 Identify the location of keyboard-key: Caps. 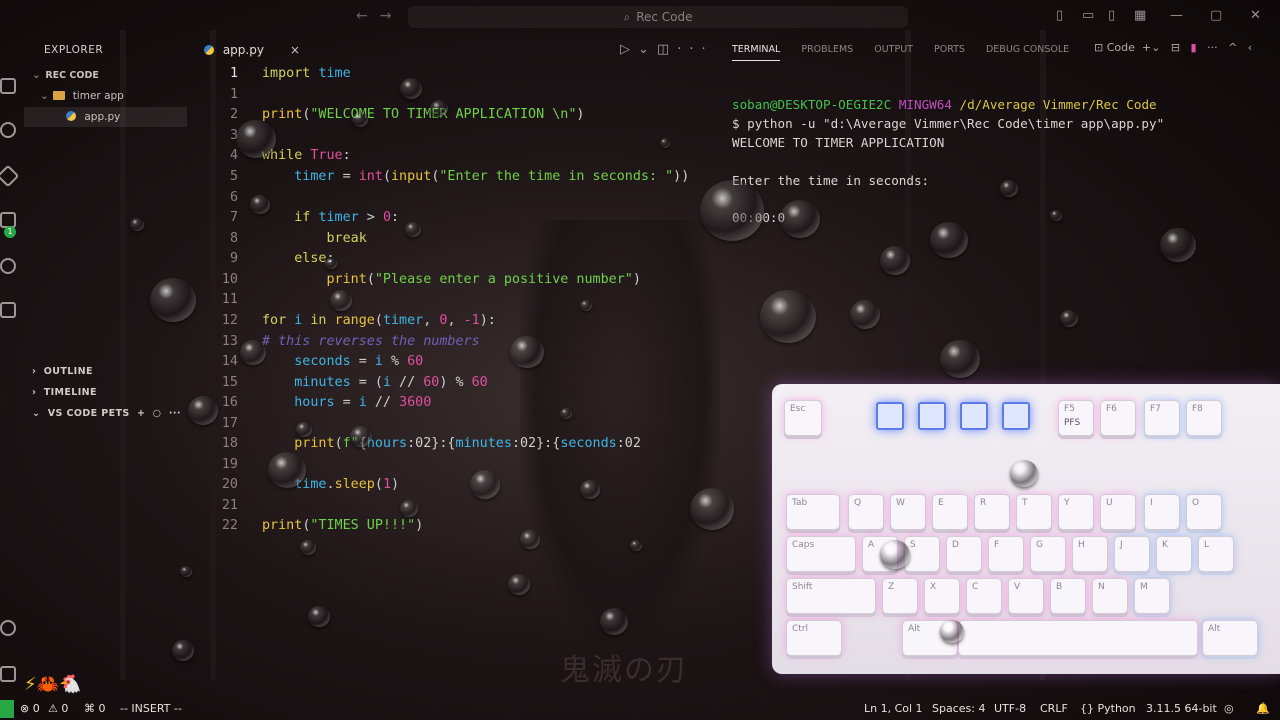
(821, 554).